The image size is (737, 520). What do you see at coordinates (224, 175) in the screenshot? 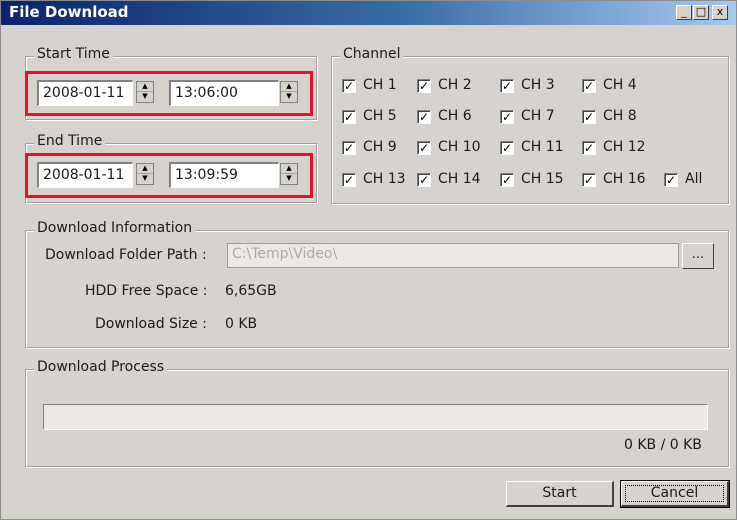
I see `end-time-field: 13:09:59` at bounding box center [224, 175].